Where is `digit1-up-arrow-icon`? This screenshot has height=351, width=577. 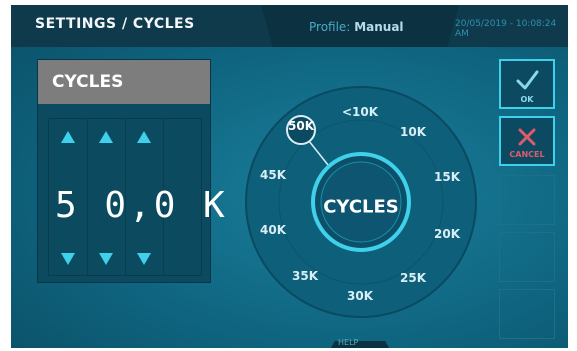 digit1-up-arrow-icon is located at coordinates (68, 137).